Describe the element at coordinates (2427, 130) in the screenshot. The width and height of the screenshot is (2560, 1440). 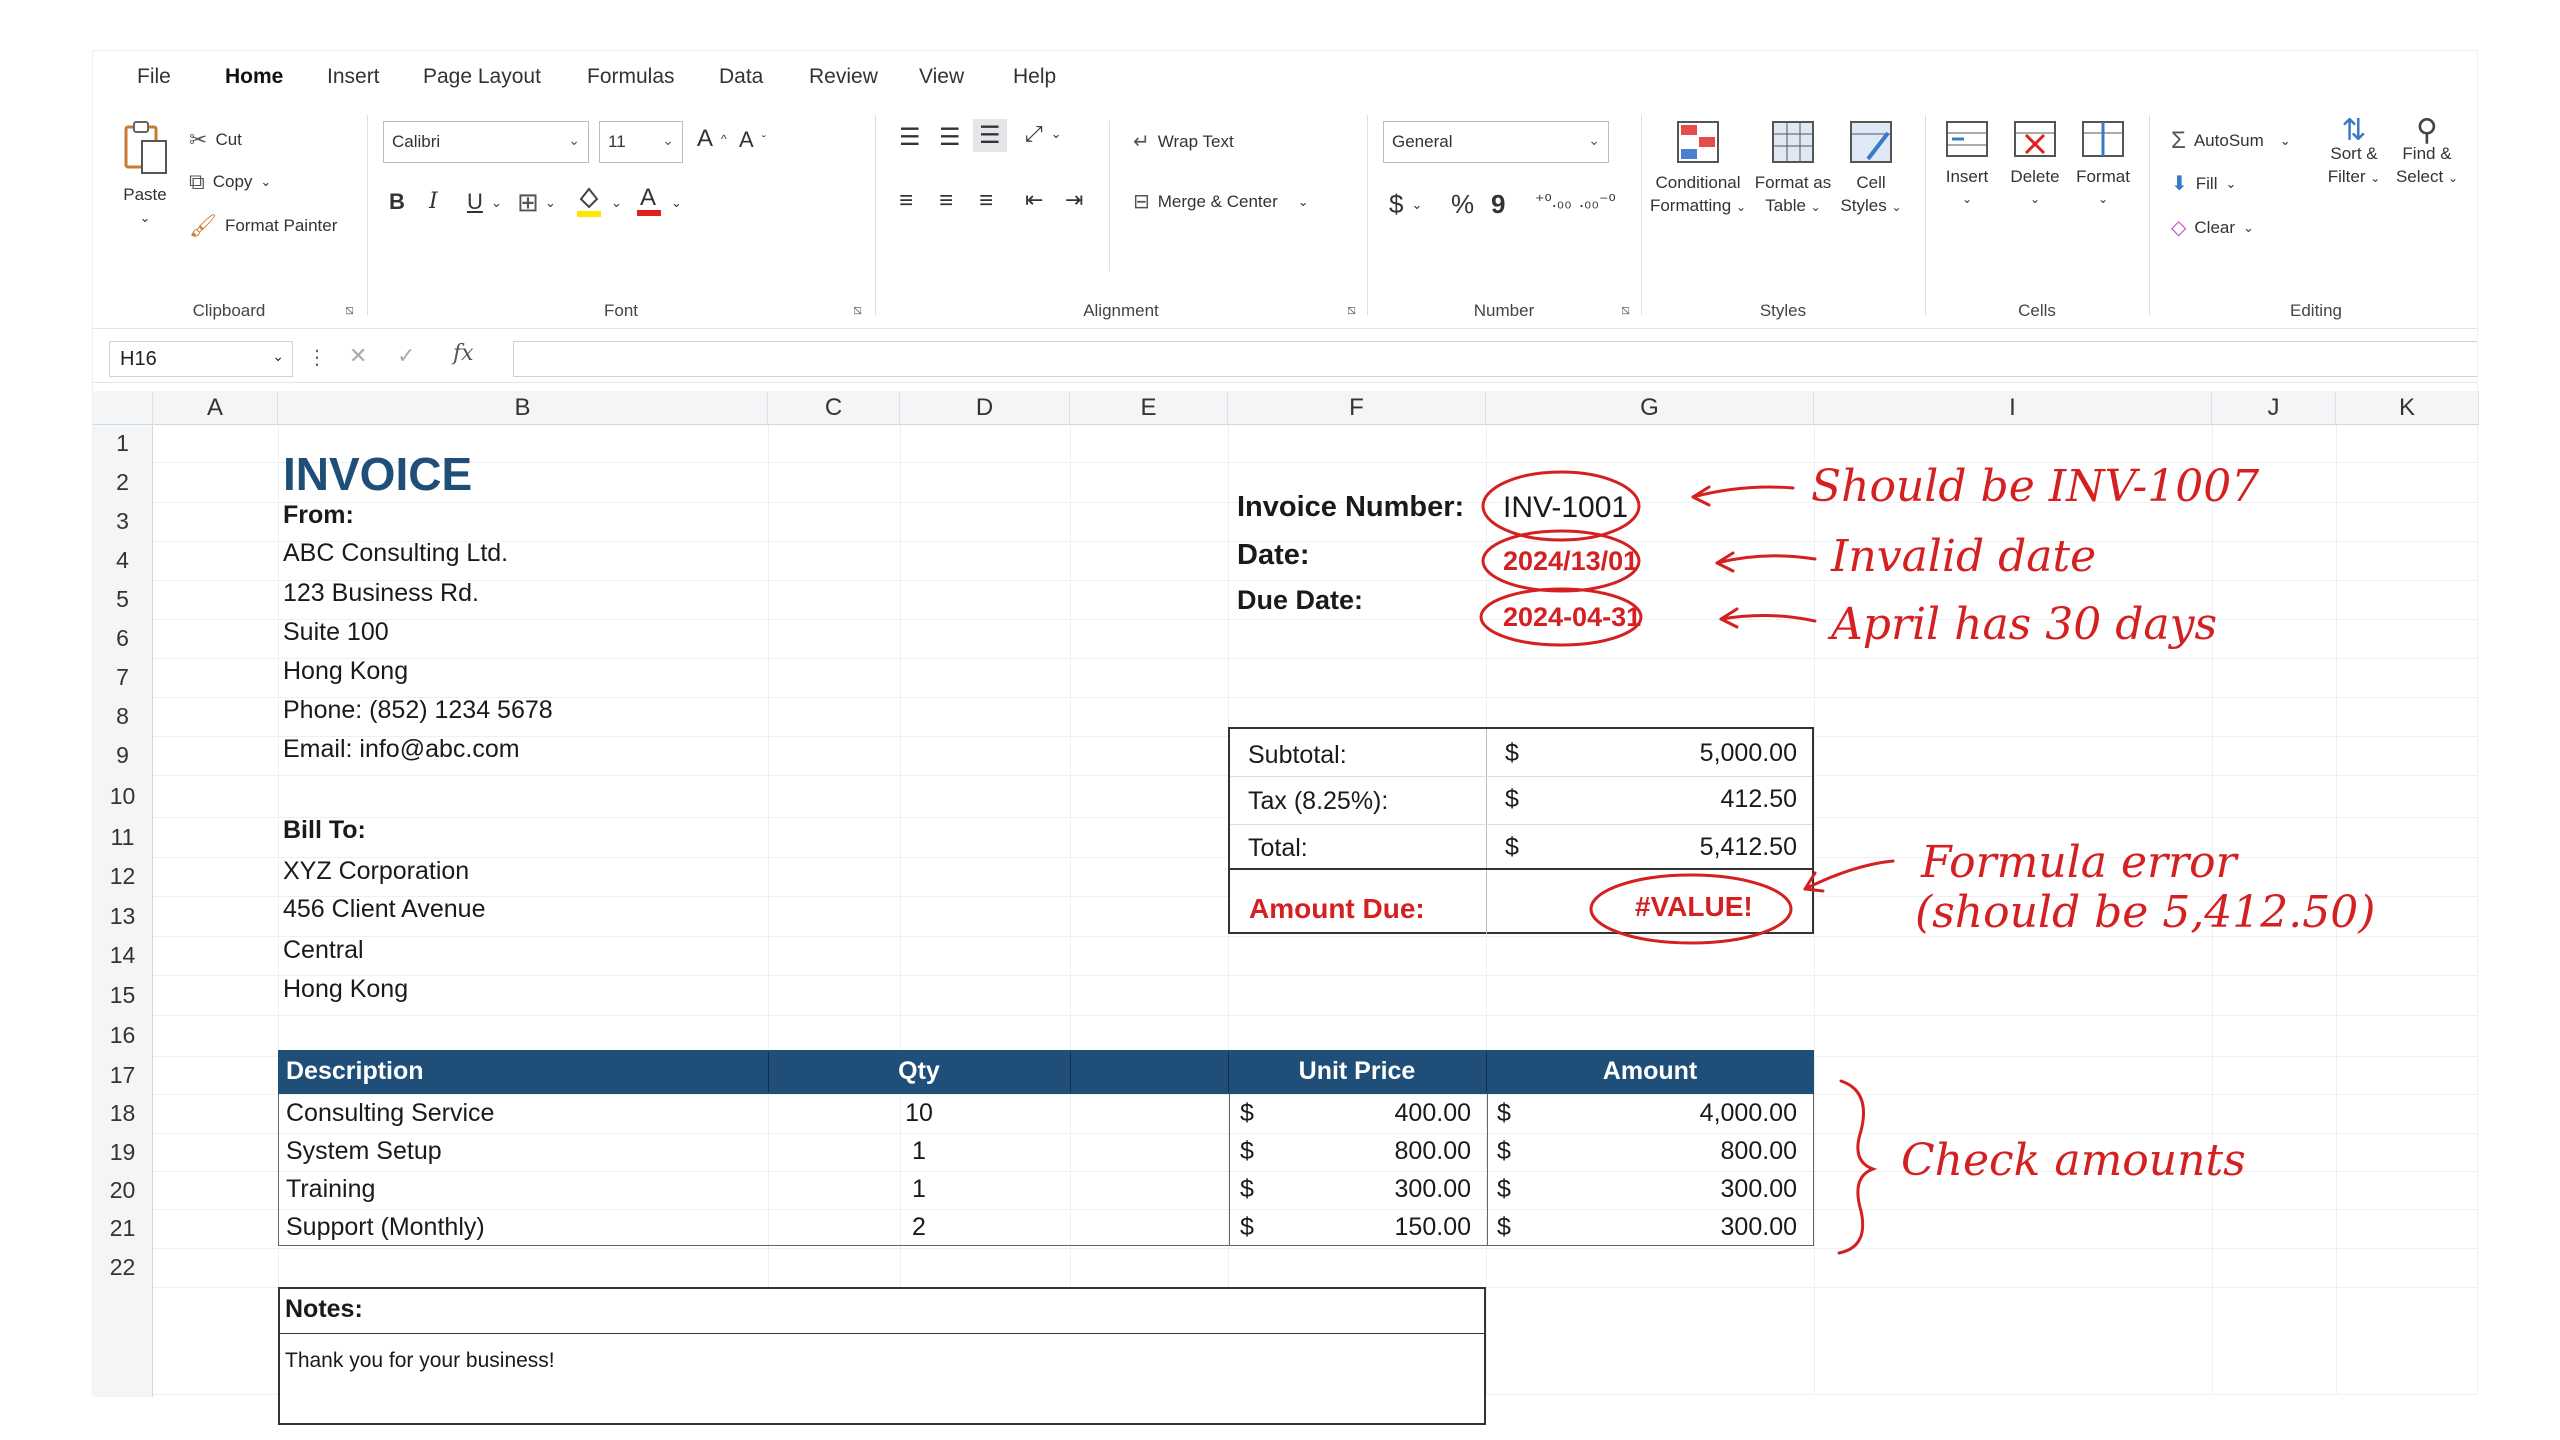
I see `magnifier-icon: ⚲` at that location.